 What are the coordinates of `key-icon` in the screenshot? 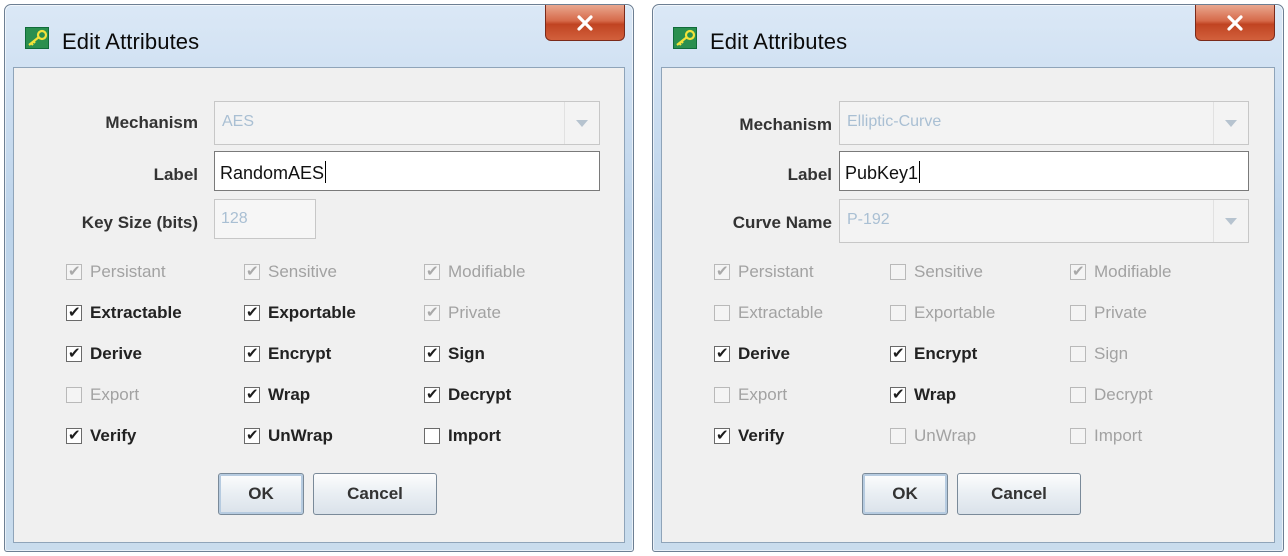 It's located at (37, 38).